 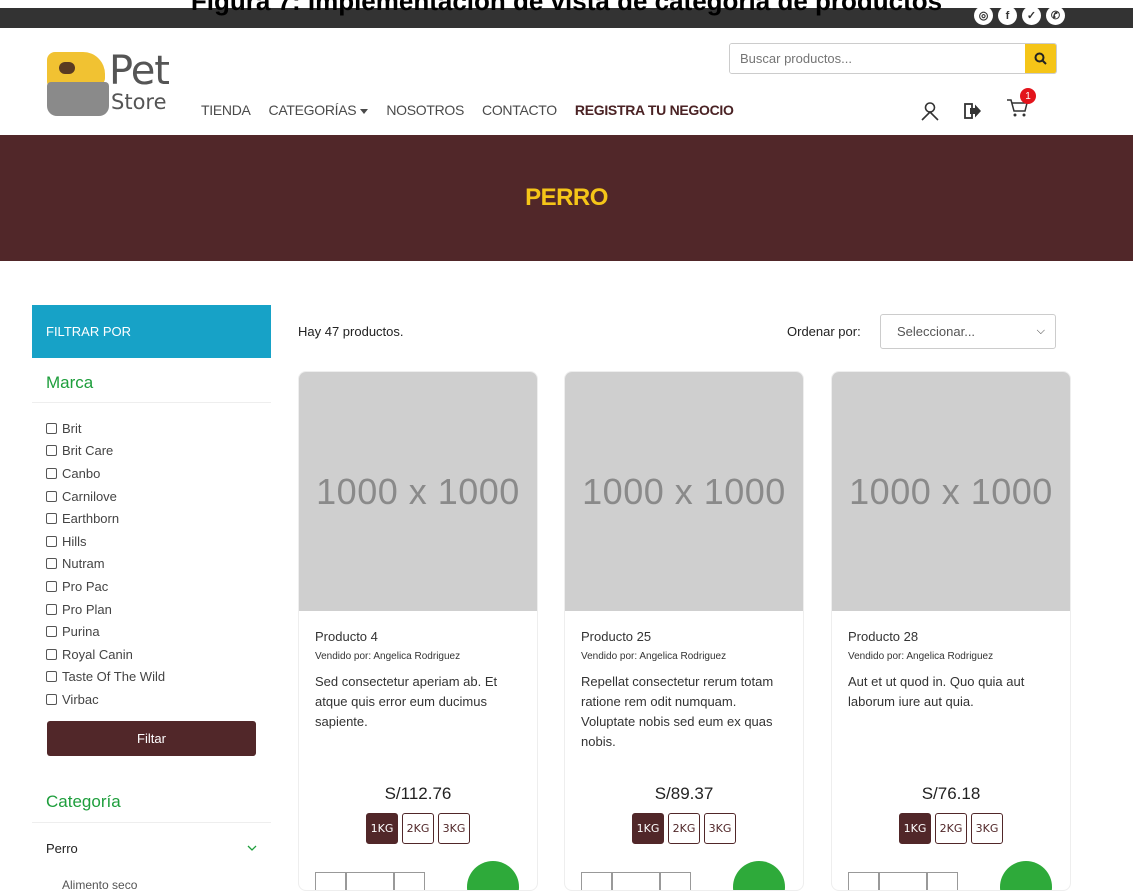 What do you see at coordinates (151, 541) in the screenshot?
I see `brand-option: Hills` at bounding box center [151, 541].